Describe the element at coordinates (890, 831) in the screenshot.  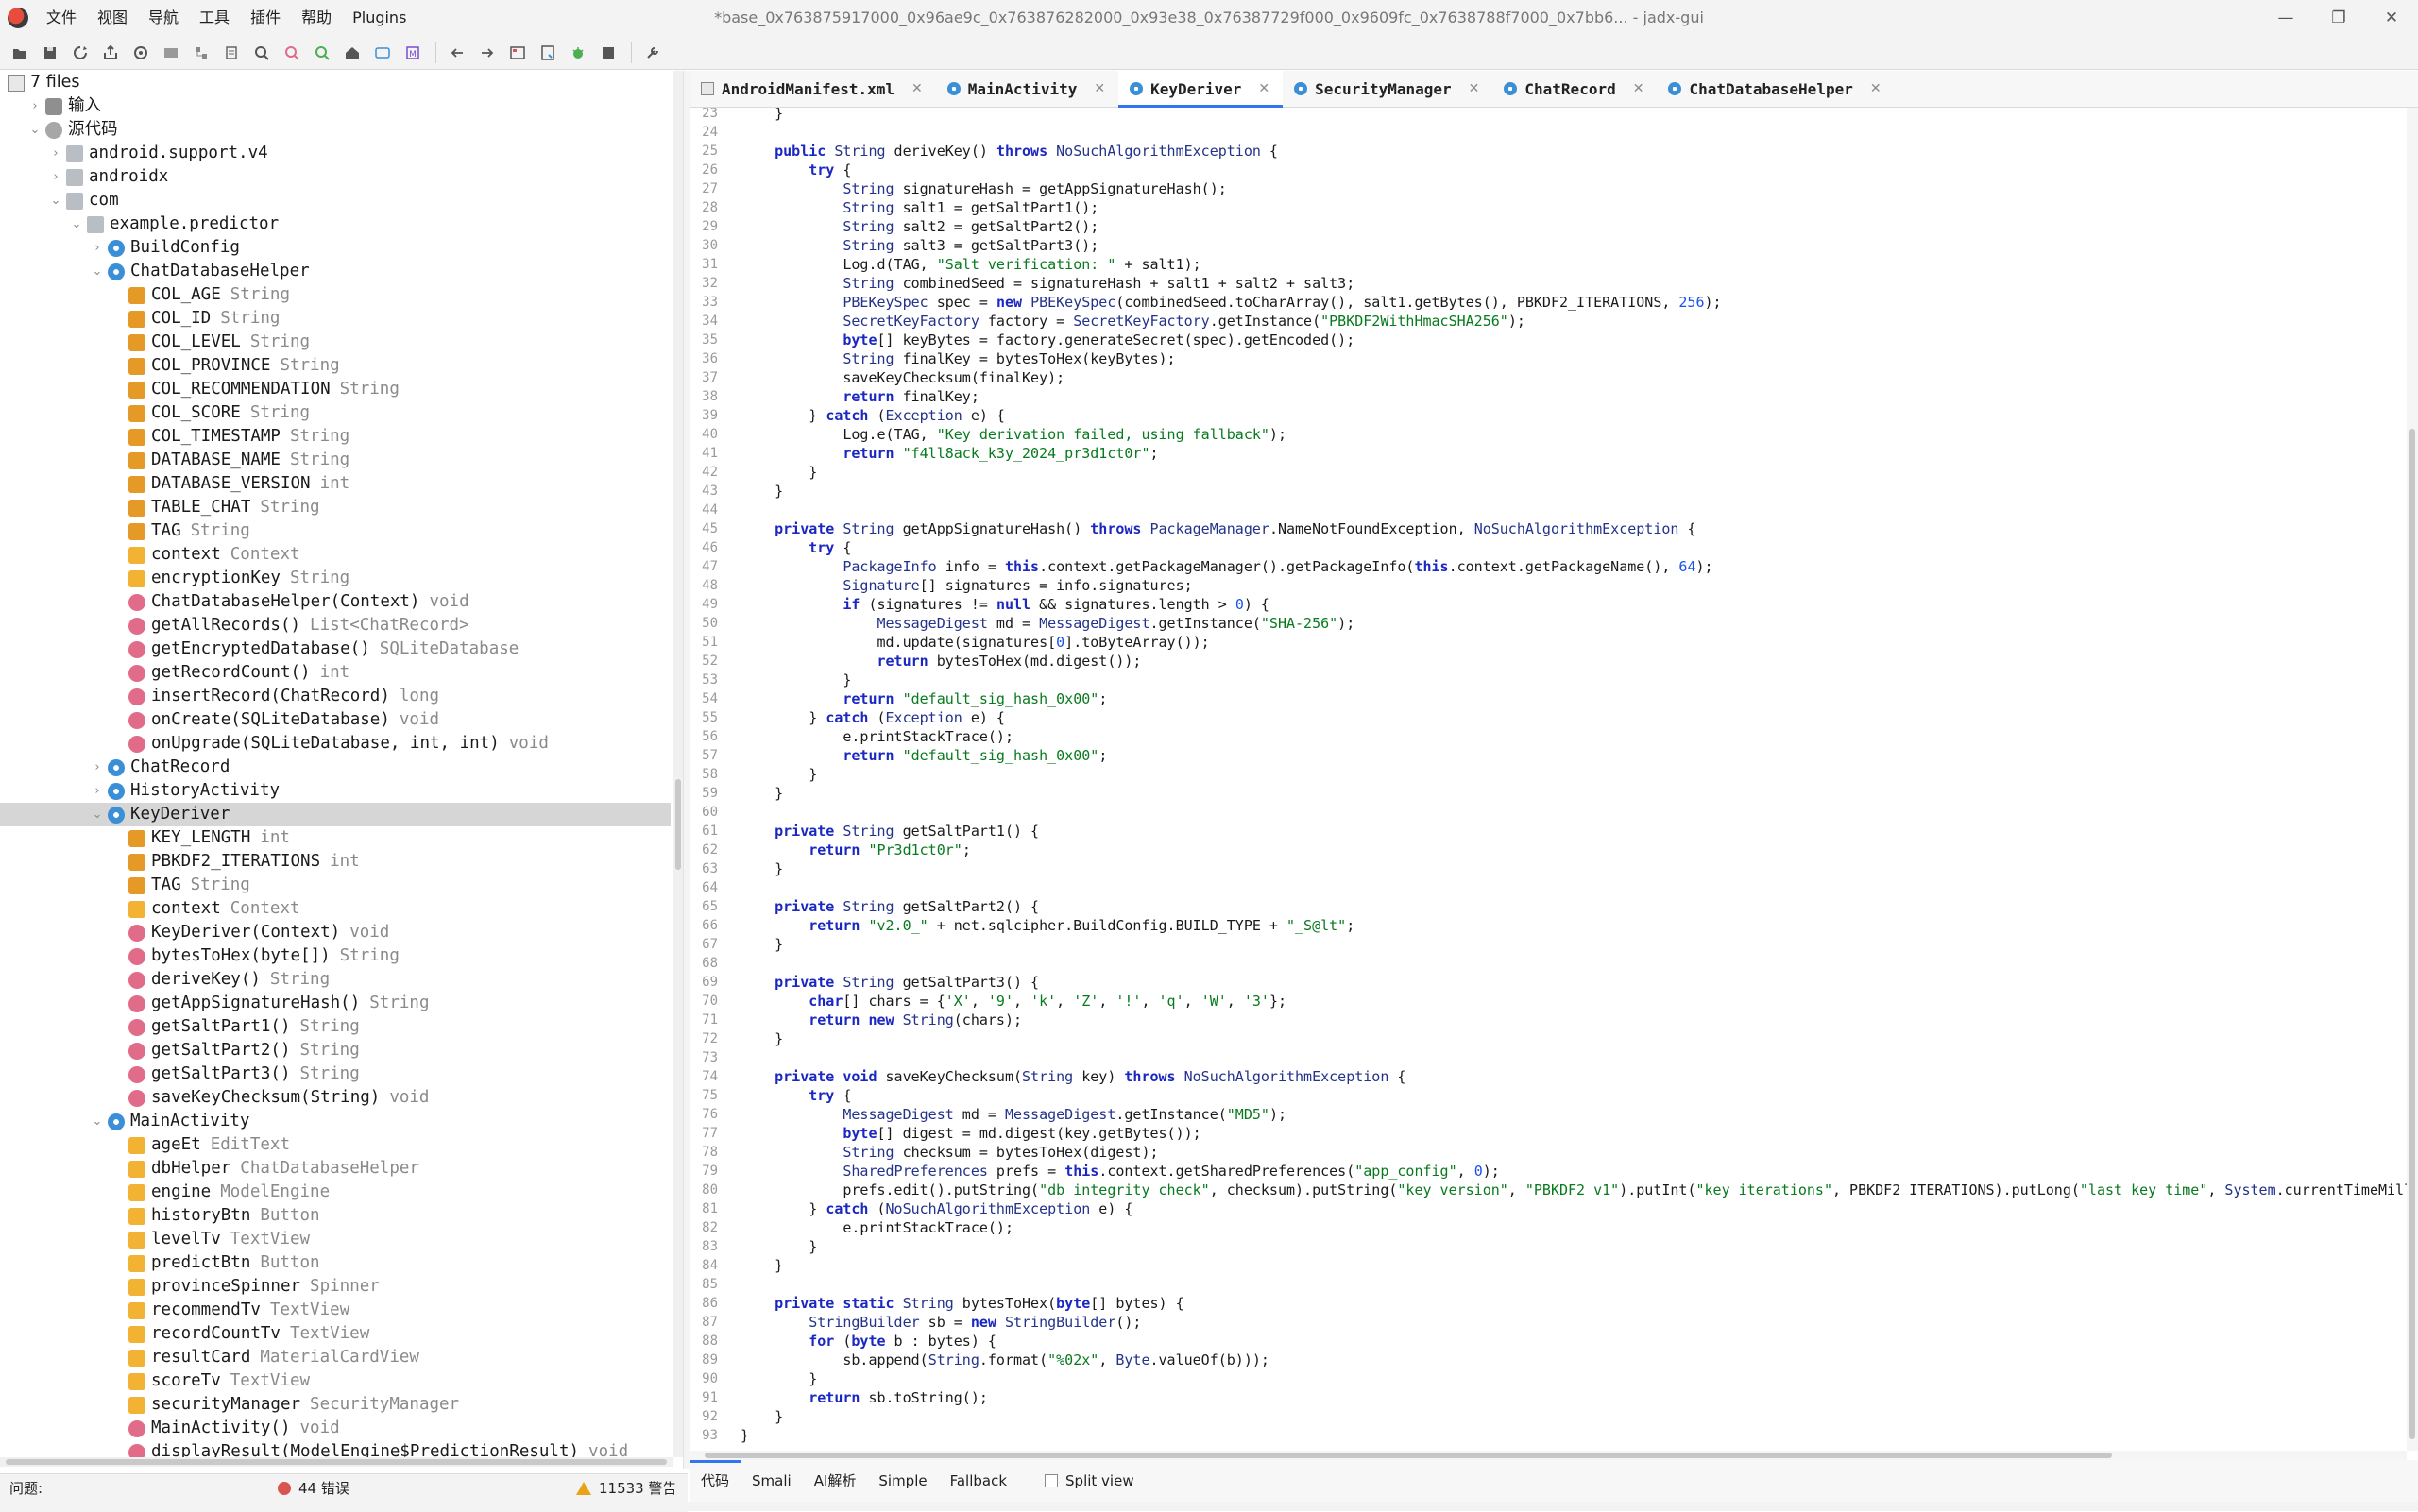
I see `code-line: private String getSaltPart1() {` at that location.